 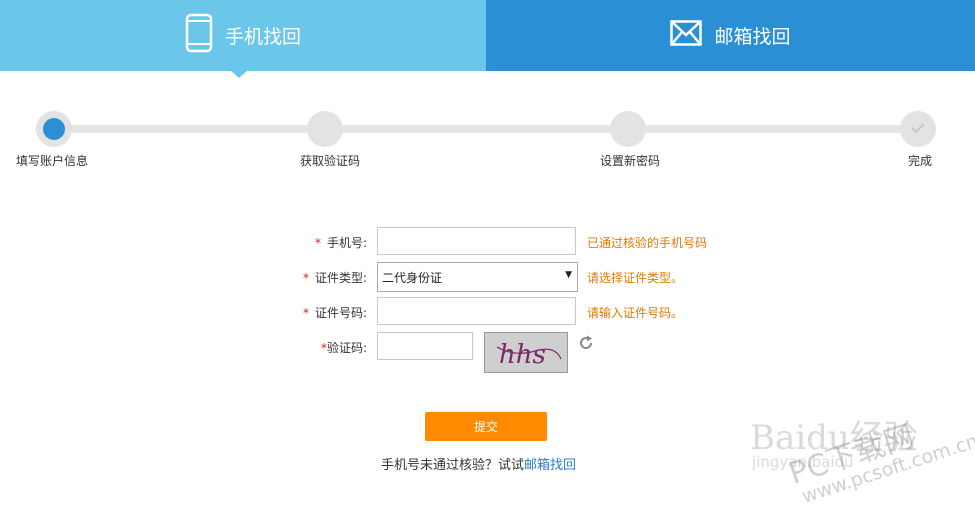 I want to click on phone-input, so click(x=476, y=241).